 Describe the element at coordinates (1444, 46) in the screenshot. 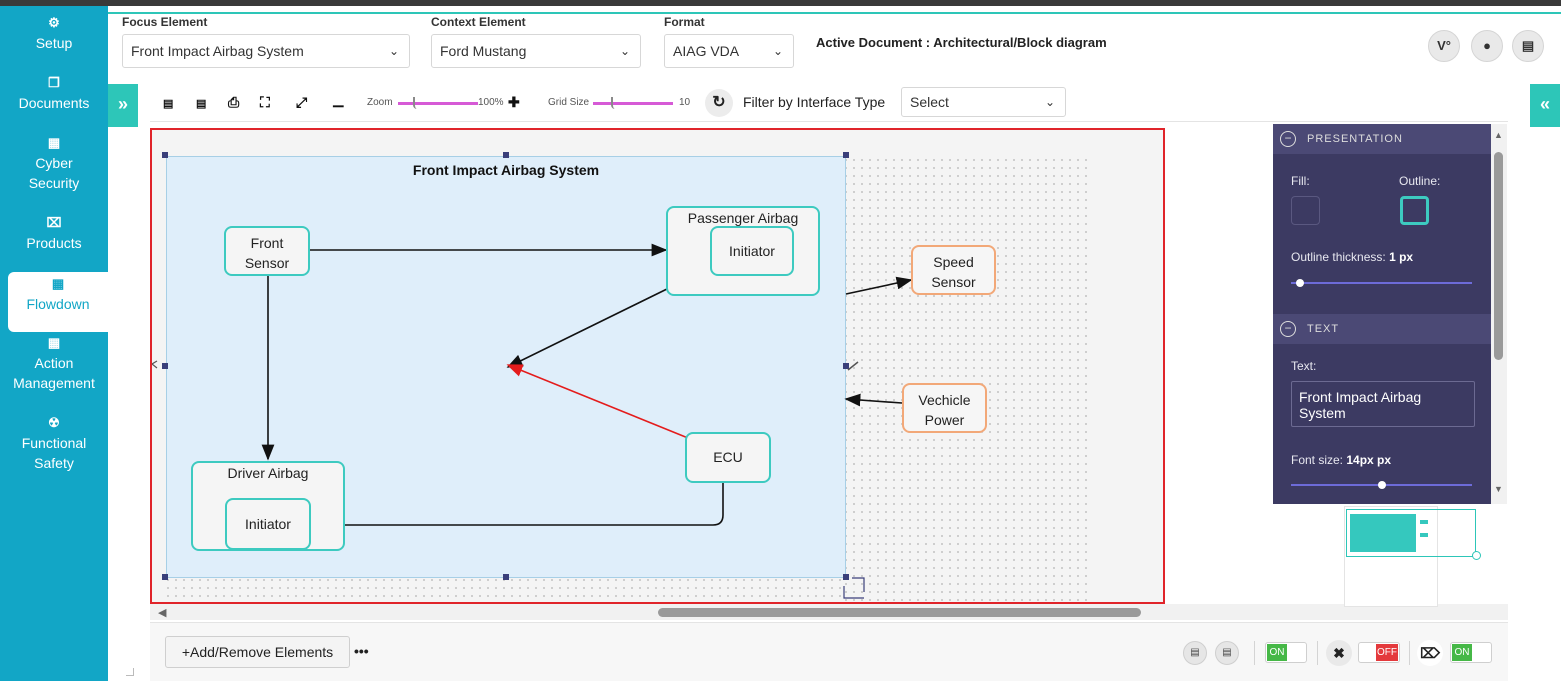

I see `version-icon: V°` at that location.